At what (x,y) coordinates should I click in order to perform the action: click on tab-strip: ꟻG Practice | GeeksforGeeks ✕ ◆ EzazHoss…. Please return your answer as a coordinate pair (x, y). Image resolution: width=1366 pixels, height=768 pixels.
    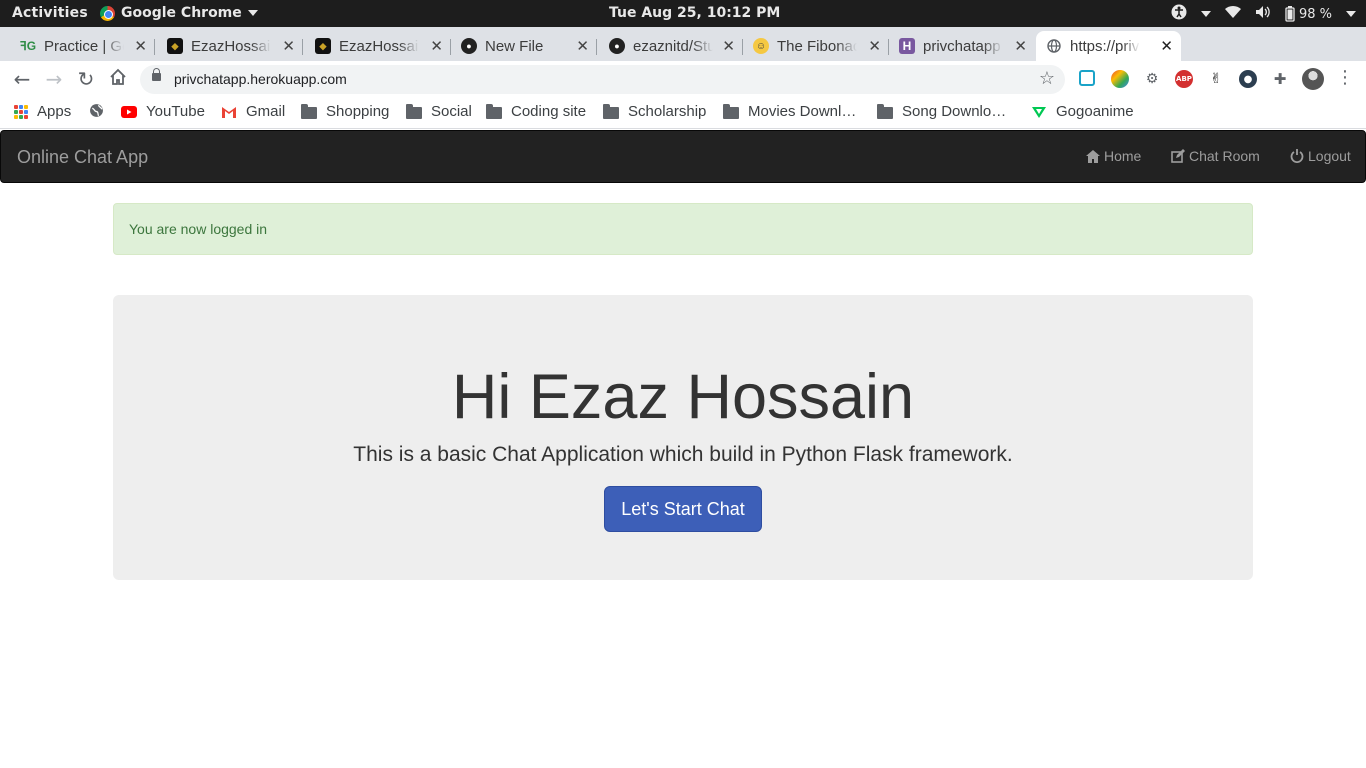
    Looking at the image, I should click on (683, 54).